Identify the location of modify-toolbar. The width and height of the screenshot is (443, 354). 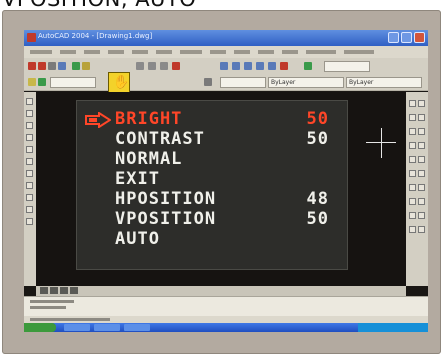
(417, 189).